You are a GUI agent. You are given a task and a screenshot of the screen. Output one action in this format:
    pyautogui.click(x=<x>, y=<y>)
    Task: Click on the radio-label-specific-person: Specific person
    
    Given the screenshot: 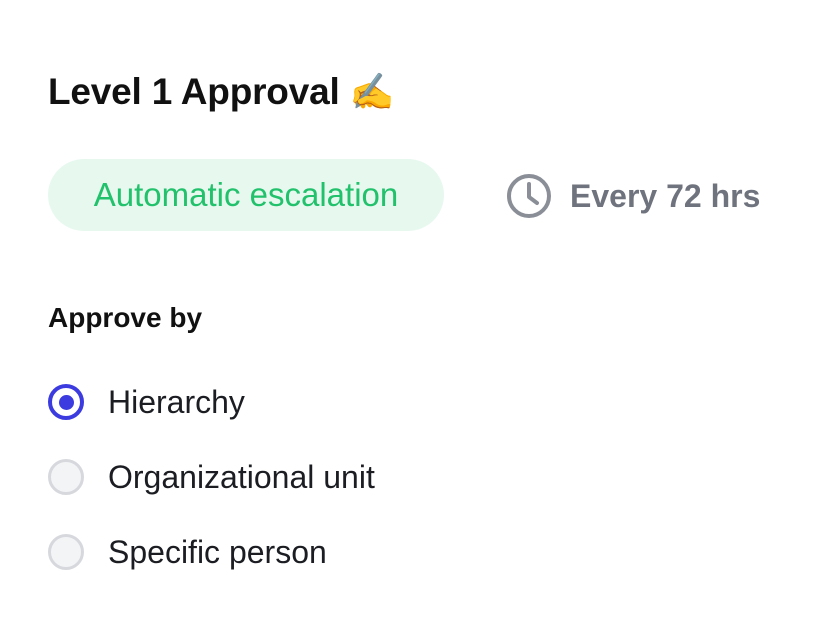 What is the action you would take?
    pyautogui.click(x=217, y=552)
    